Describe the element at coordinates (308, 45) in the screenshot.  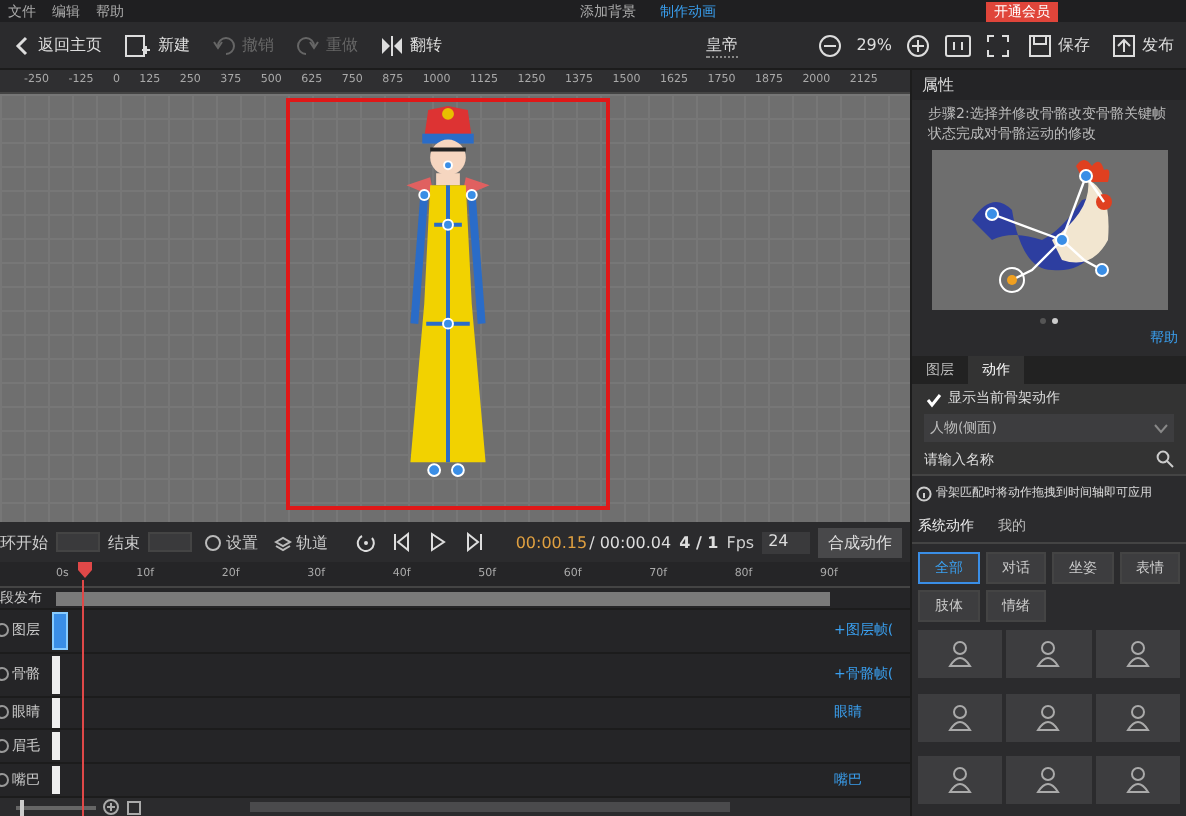
I see `redo-icon` at that location.